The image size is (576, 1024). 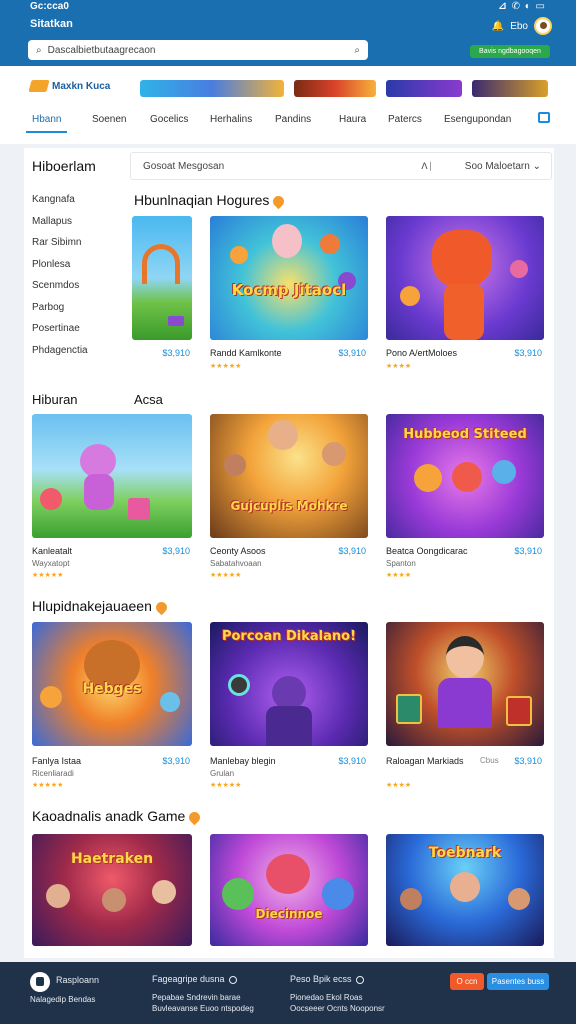 What do you see at coordinates (60, 334) in the screenshot?
I see `sidebar-item: Posertinae` at bounding box center [60, 334].